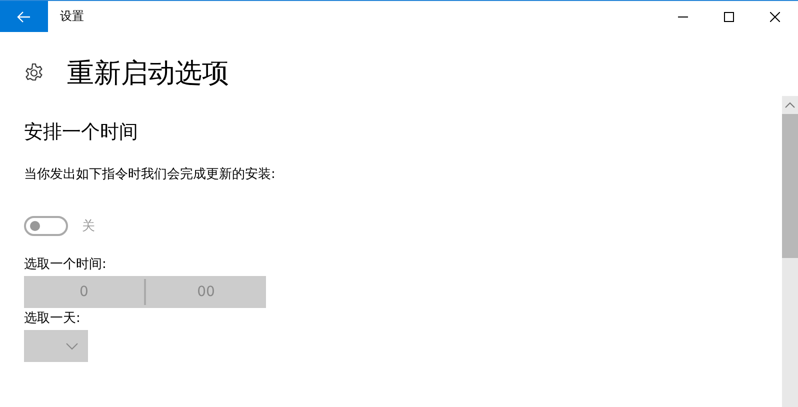  Describe the element at coordinates (145, 292) in the screenshot. I see `time-picker: 0 00` at that location.